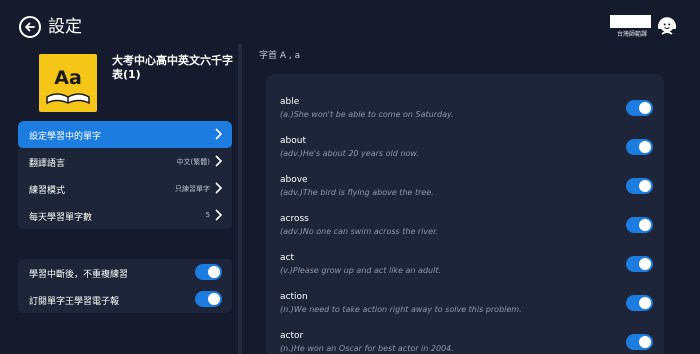 The width and height of the screenshot is (700, 354). I want to click on toggle-row-no-repeat: 學習中斷後，不重複練習, so click(125, 272).